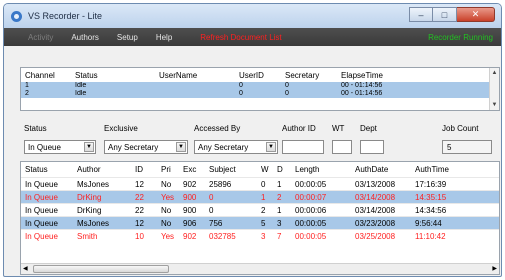  Describe the element at coordinates (127, 37) in the screenshot. I see `menu-setup: Setup` at that location.